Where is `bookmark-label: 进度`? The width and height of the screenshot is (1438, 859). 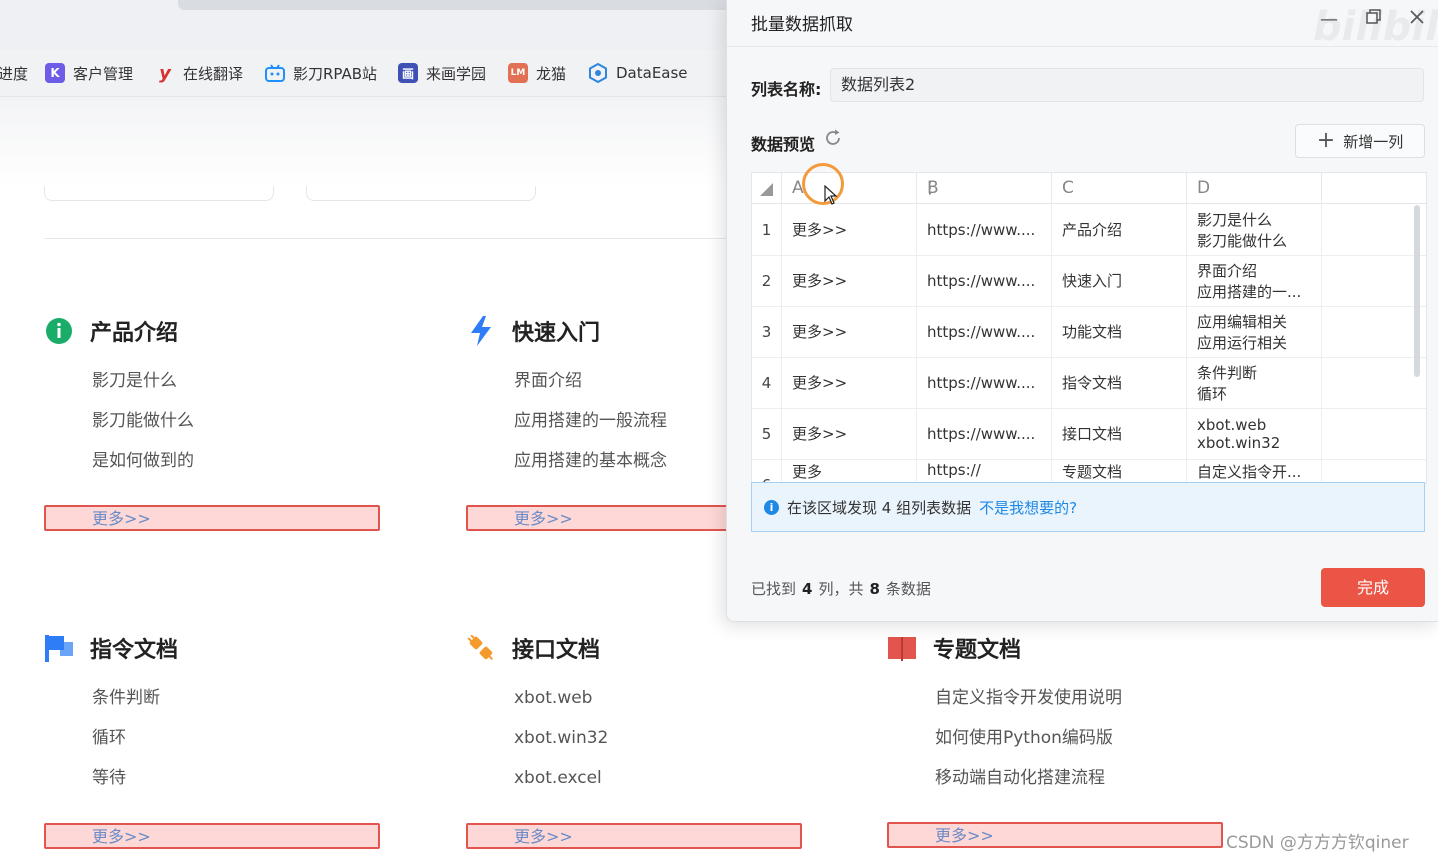 bookmark-label: 进度 is located at coordinates (14, 73).